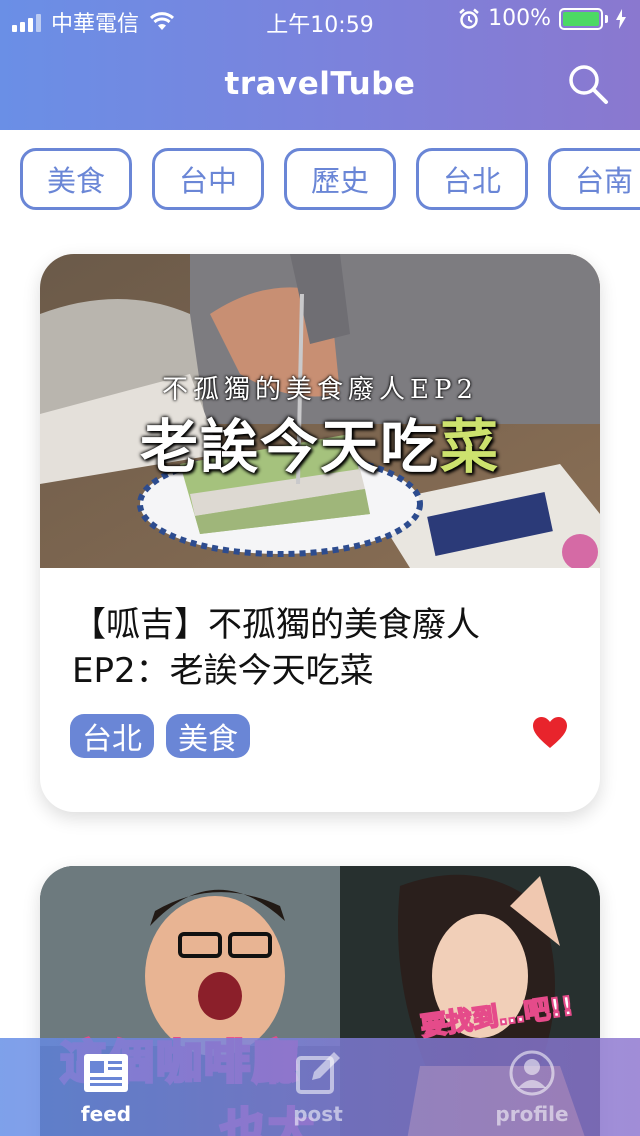 This screenshot has height=1136, width=640. I want to click on tab-feed: feed, so click(106, 1087).